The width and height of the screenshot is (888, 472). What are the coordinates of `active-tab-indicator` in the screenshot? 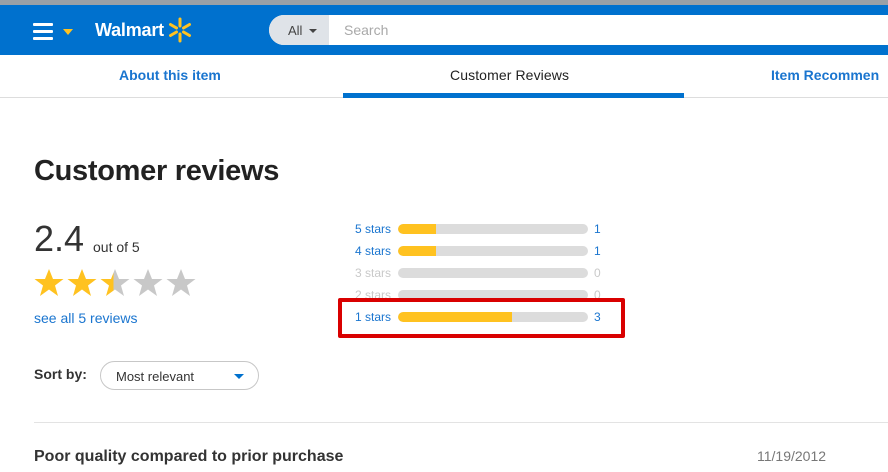 It's located at (513, 95).